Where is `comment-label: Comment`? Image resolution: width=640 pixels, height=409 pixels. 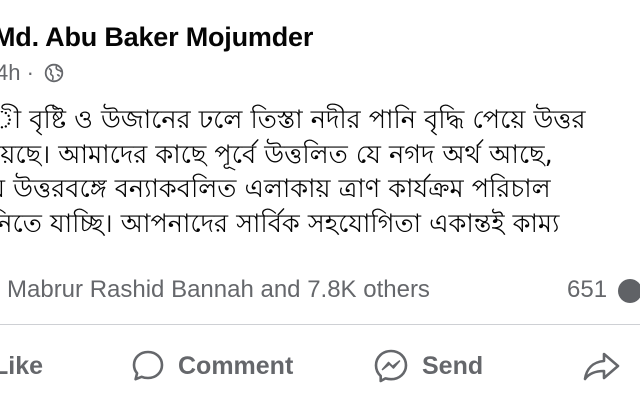 comment-label: Comment is located at coordinates (236, 365).